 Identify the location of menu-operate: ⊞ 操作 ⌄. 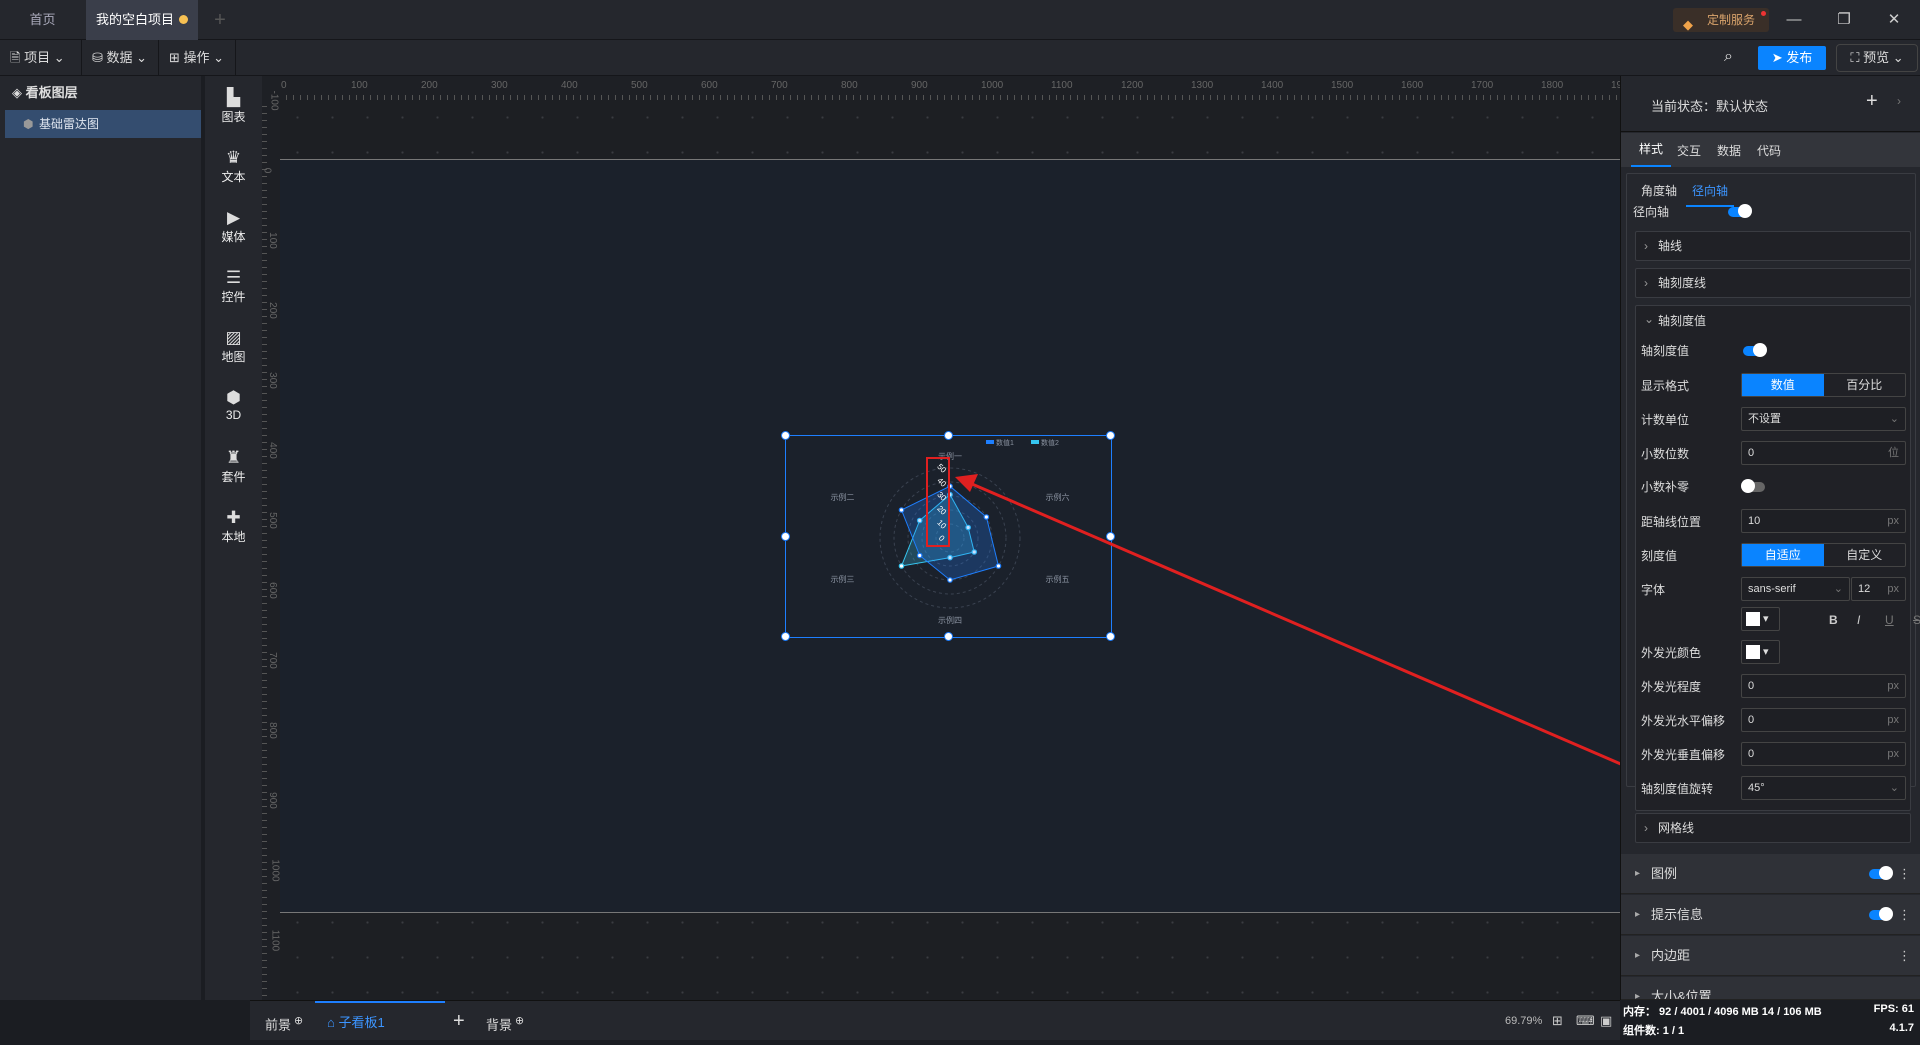
(197, 58).